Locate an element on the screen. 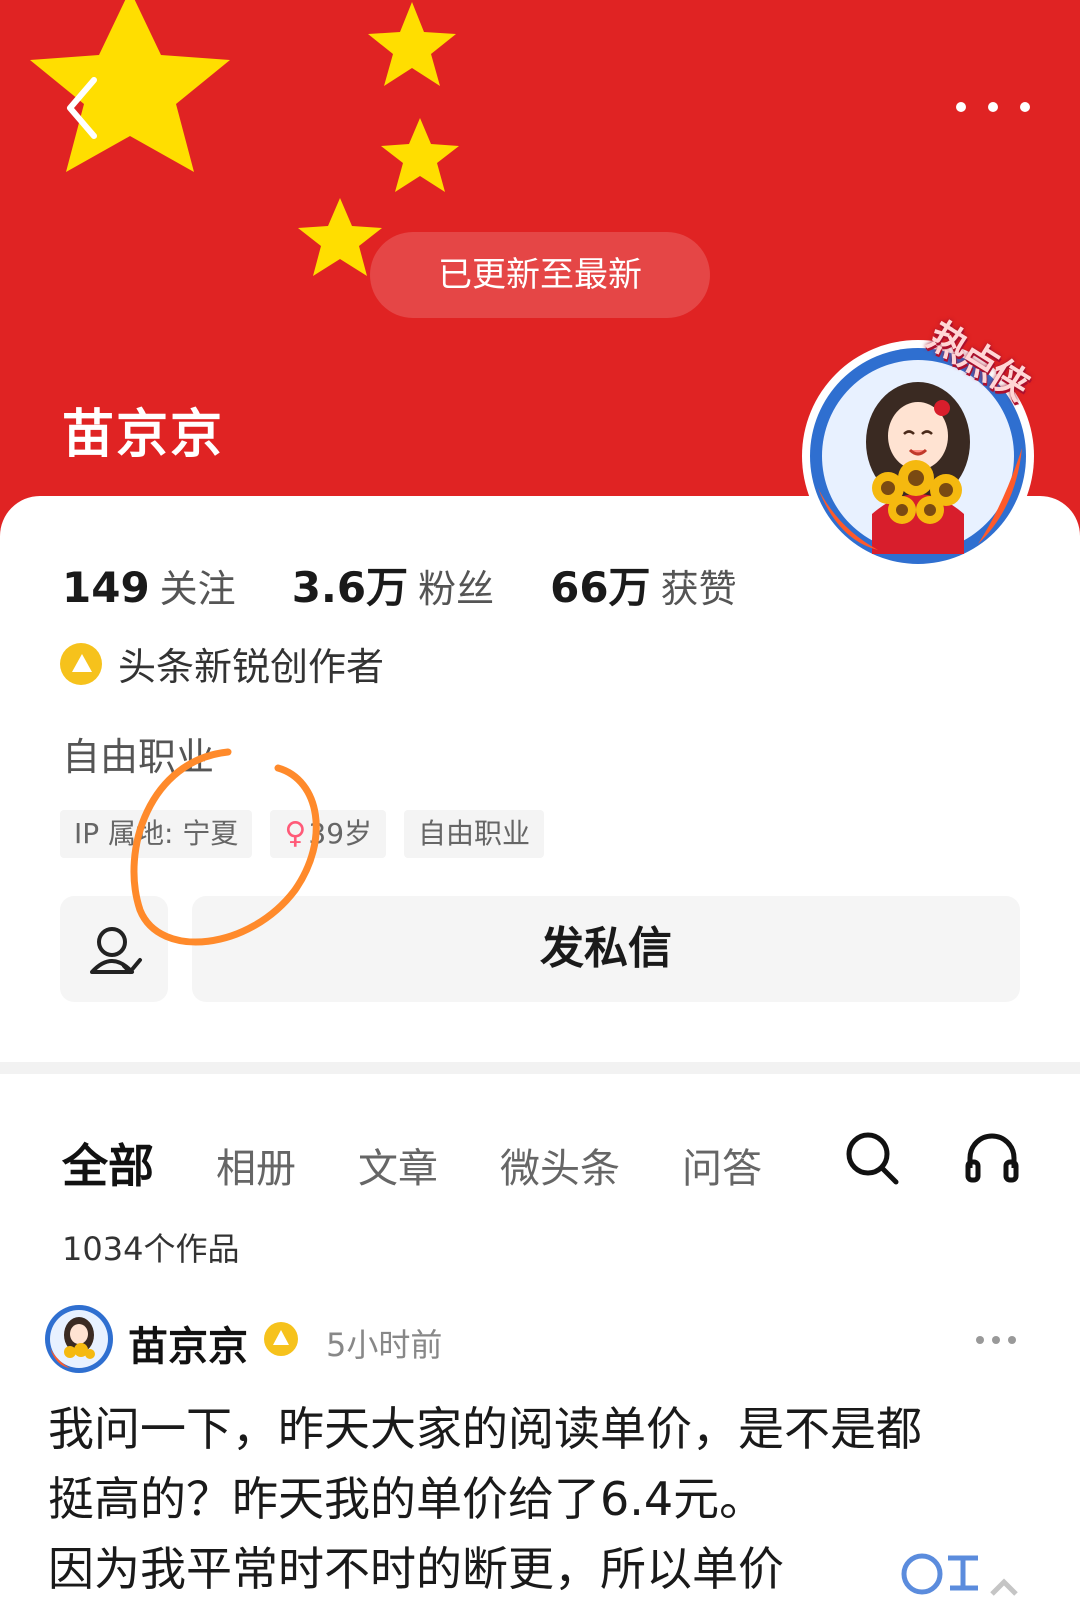 Image resolution: width=1080 pixels, height=1622 pixels. creator-level: 头条新锐创作者 is located at coordinates (222, 663).